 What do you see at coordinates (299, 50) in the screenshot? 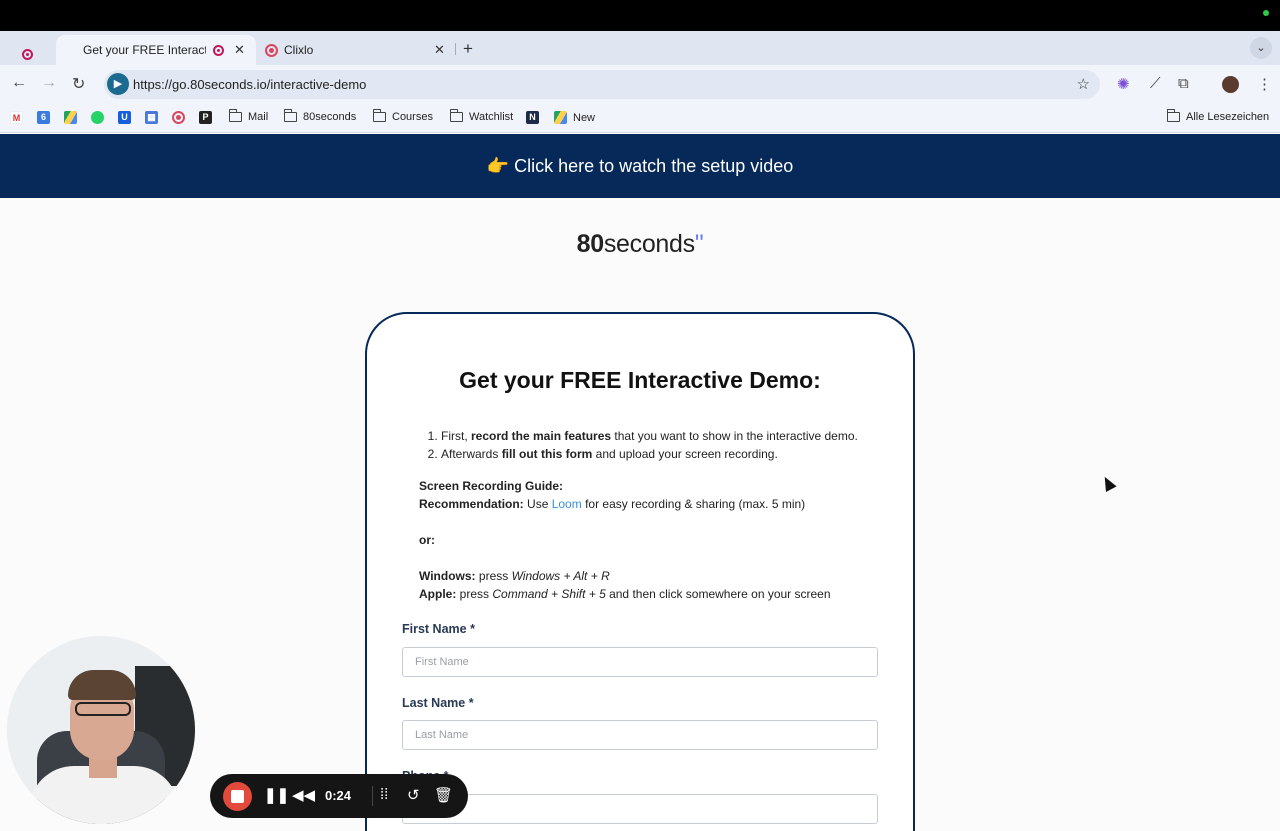
I see `tab-title: Clixlo` at bounding box center [299, 50].